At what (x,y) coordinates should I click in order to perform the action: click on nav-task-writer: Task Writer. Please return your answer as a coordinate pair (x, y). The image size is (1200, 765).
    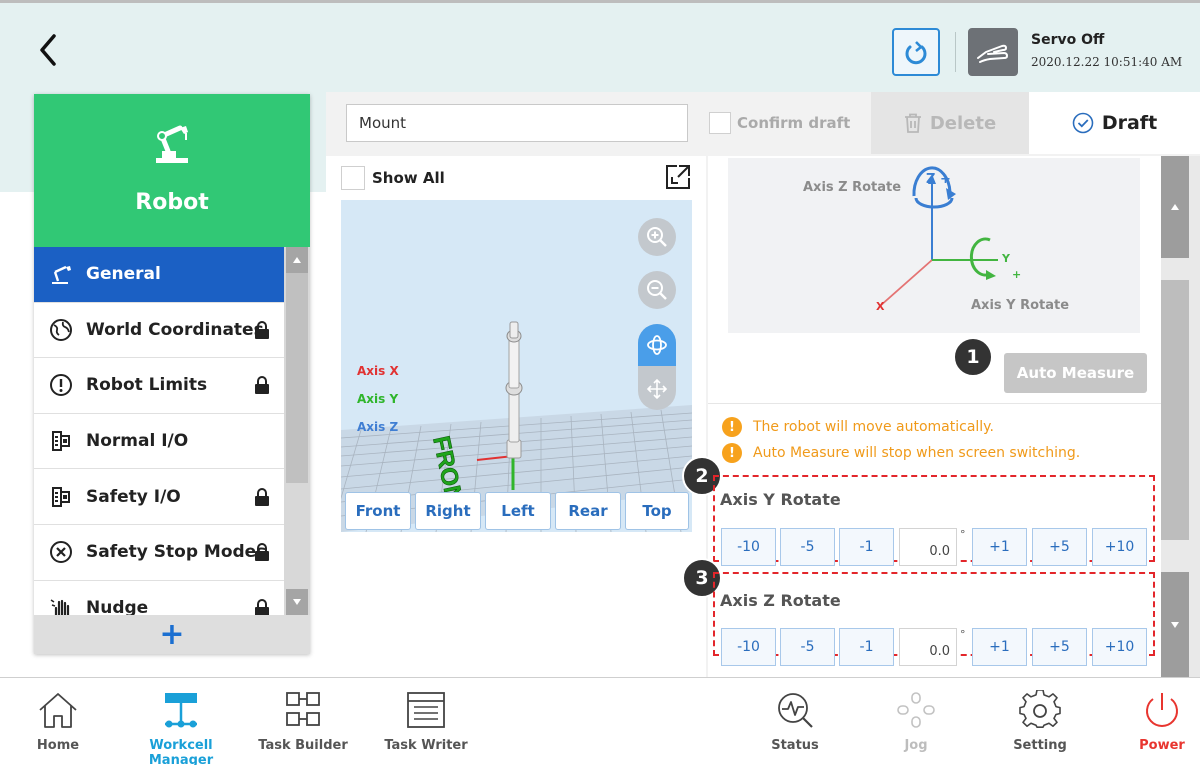
    Looking at the image, I should click on (426, 721).